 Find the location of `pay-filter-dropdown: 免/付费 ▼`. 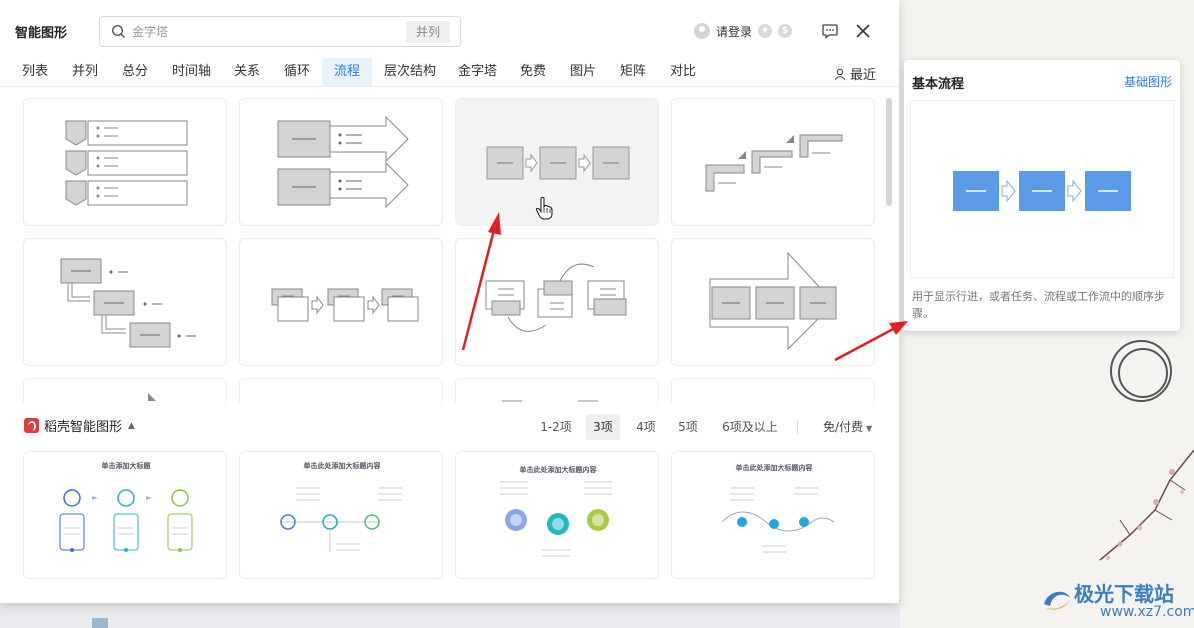

pay-filter-dropdown: 免/付费 ▼ is located at coordinates (847, 426).